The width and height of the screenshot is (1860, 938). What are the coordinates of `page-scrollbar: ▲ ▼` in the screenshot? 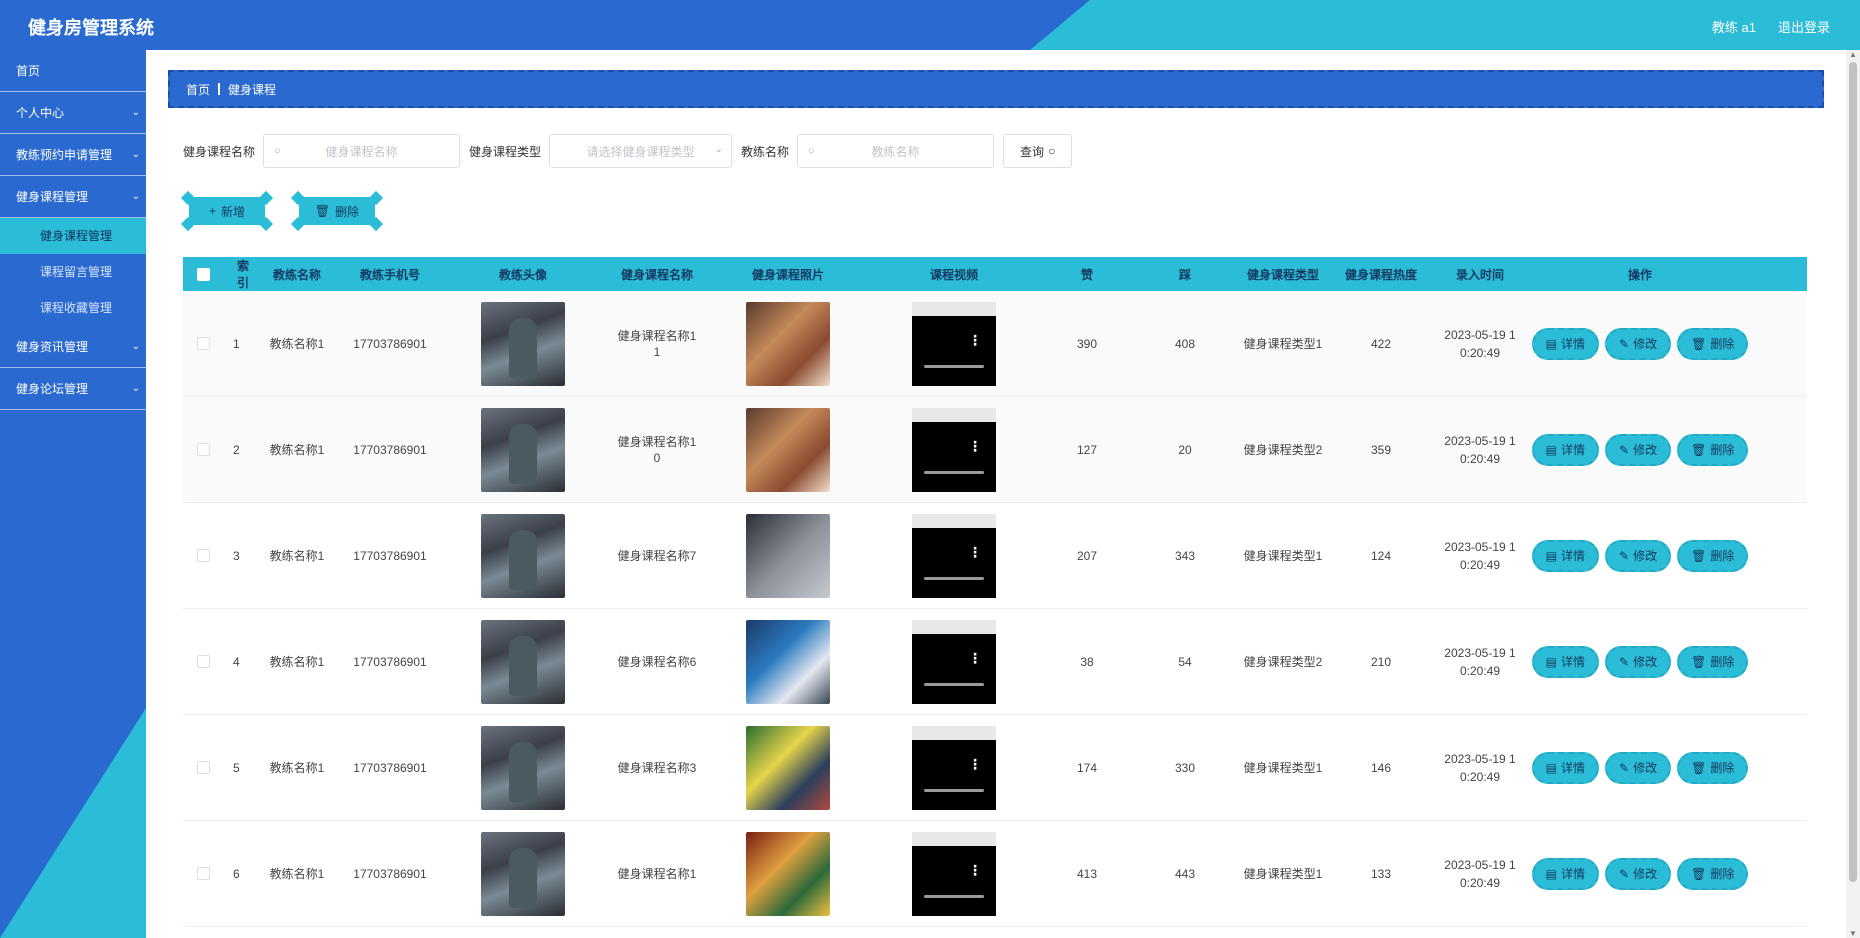 It's located at (1853, 494).